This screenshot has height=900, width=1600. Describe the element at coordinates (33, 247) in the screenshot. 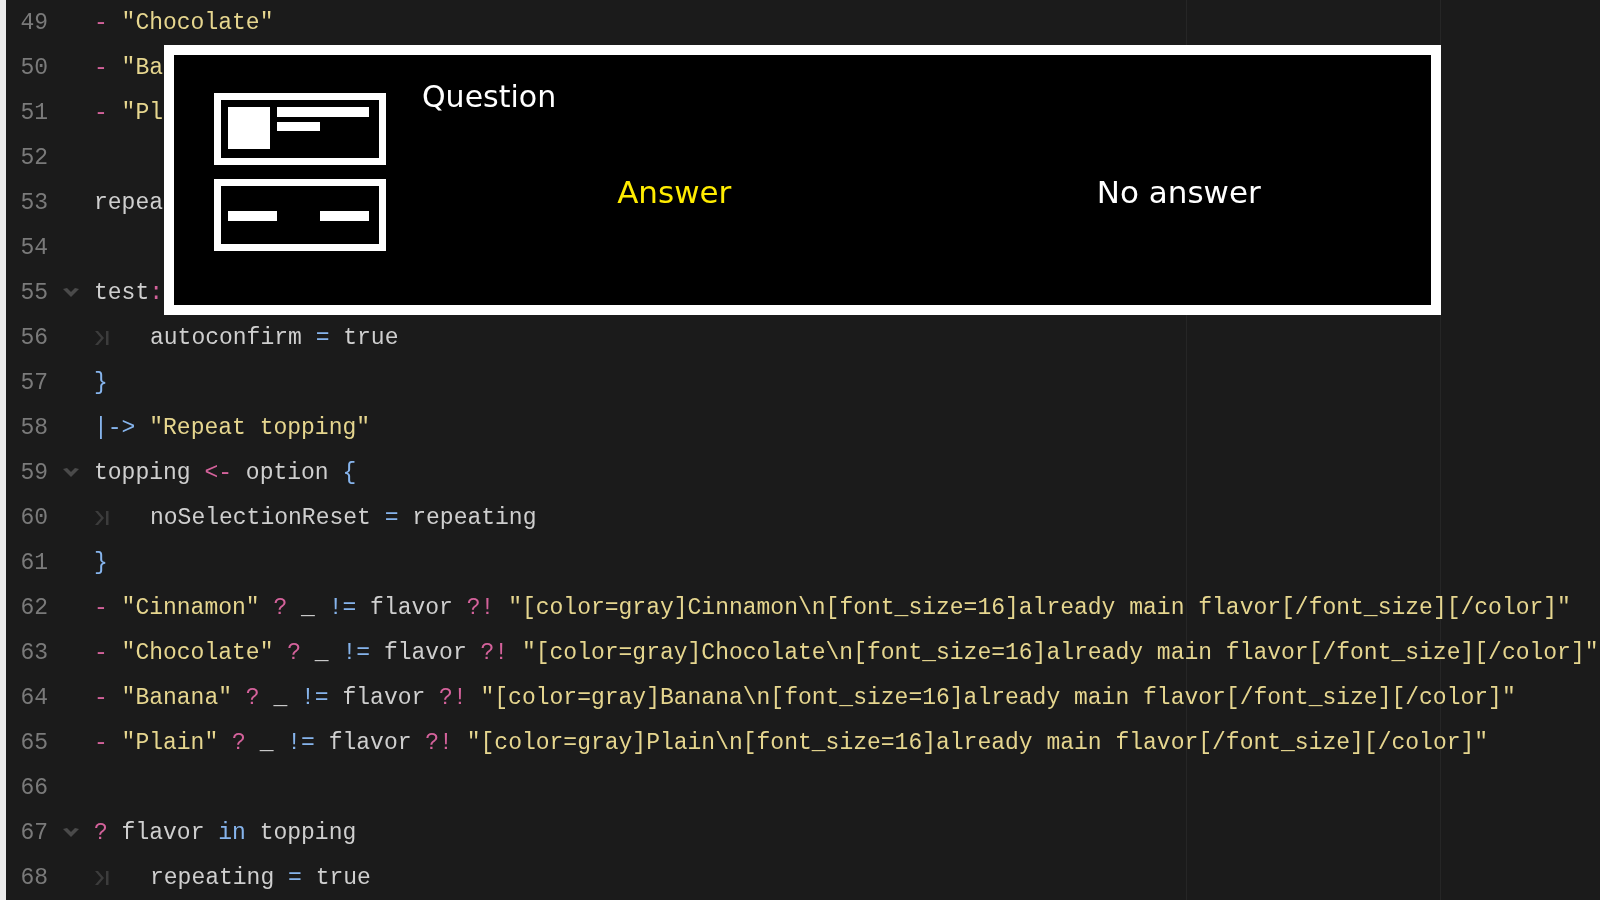

I see `line-number: 54` at that location.